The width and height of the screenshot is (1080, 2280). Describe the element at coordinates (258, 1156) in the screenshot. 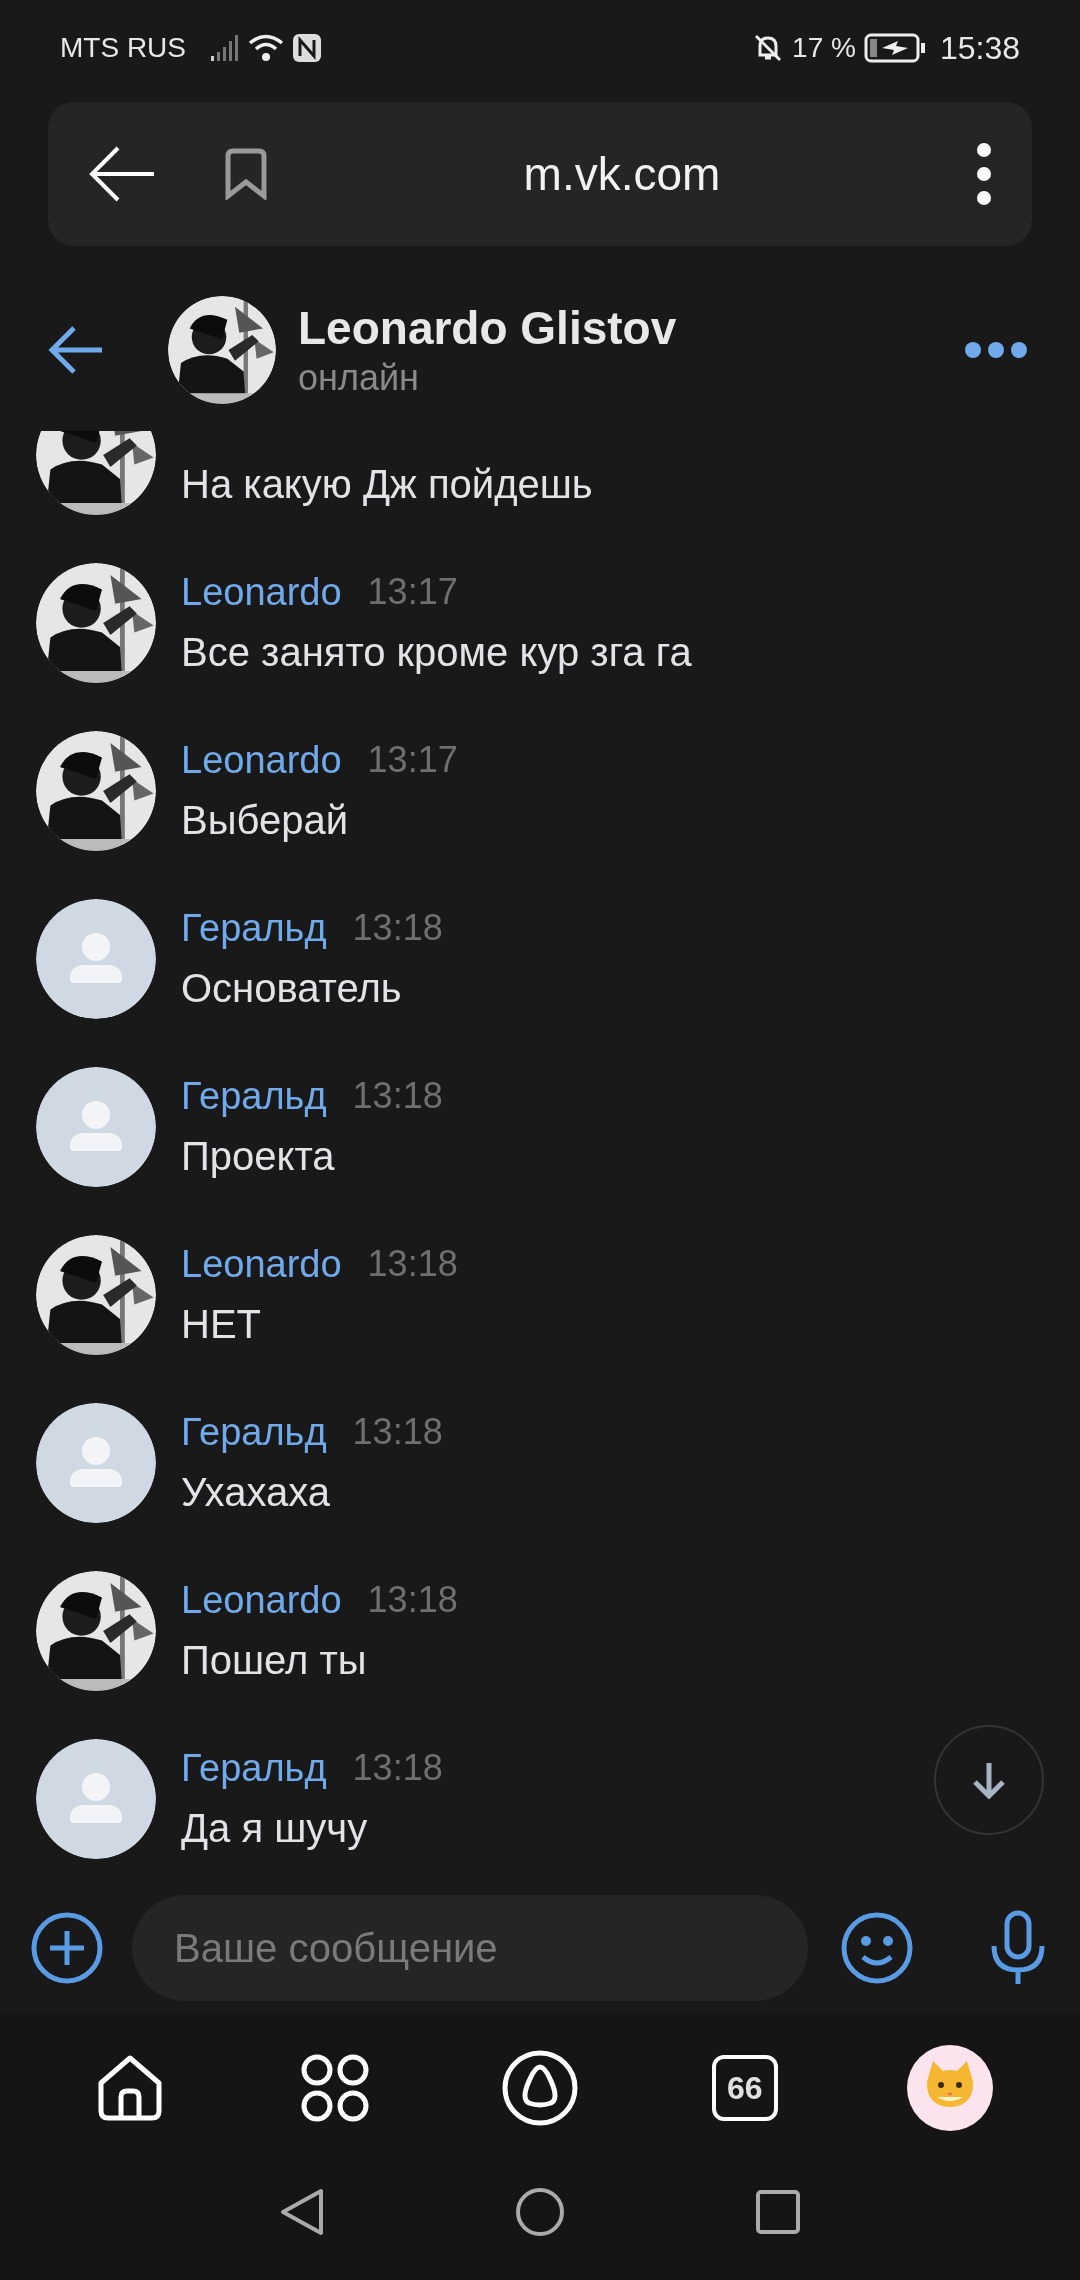

I see `message-text: Проекта` at that location.